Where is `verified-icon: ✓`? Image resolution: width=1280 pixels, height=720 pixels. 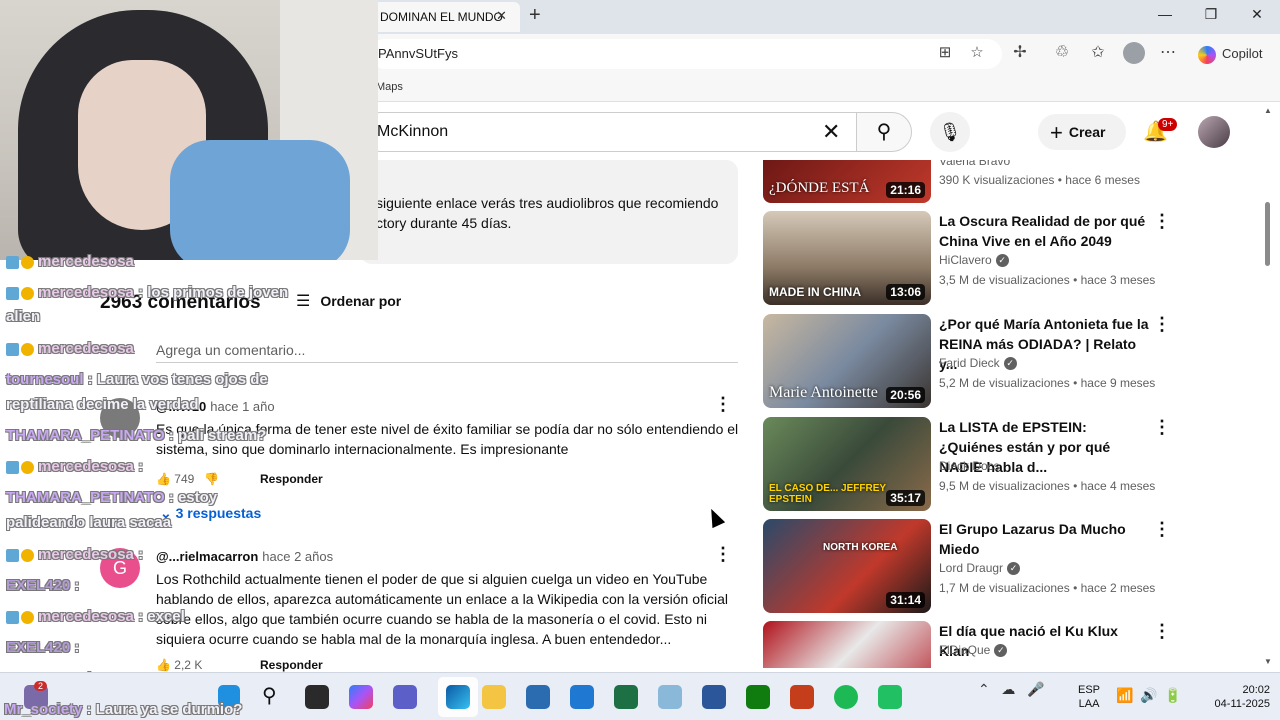 verified-icon: ✓ is located at coordinates (1001, 651).